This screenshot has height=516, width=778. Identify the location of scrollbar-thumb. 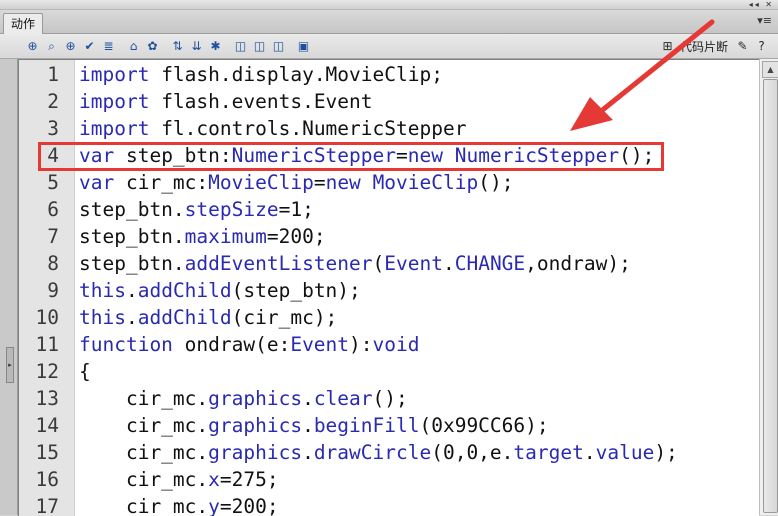
(770, 296).